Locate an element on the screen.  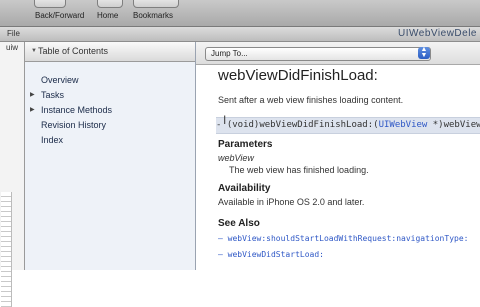
toc-item-overview: Overview is located at coordinates (60, 80).